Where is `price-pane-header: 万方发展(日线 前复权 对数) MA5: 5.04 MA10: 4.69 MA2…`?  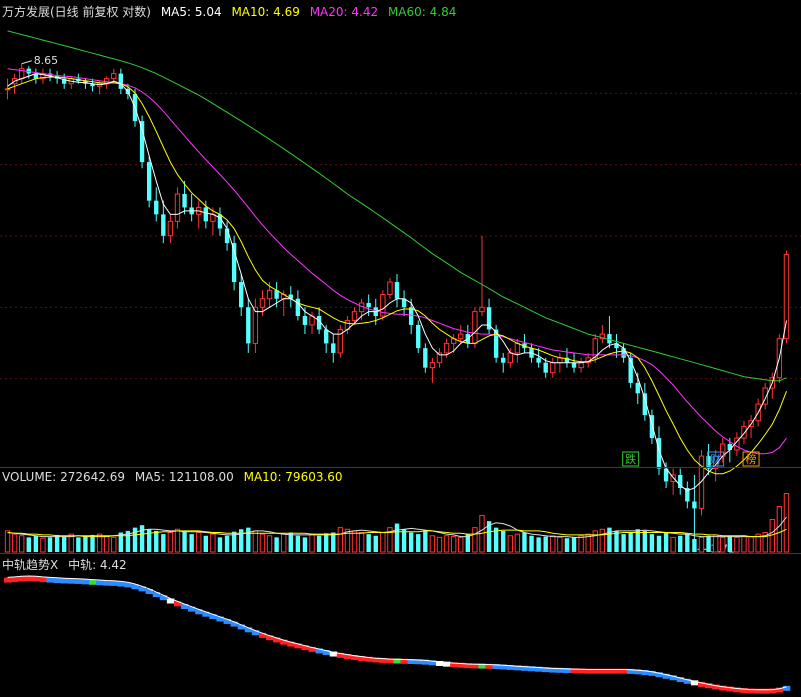
price-pane-header: 万方发展(日线 前复权 对数) MA5: 5.04 MA10: 4.69 MA2… is located at coordinates (232, 11).